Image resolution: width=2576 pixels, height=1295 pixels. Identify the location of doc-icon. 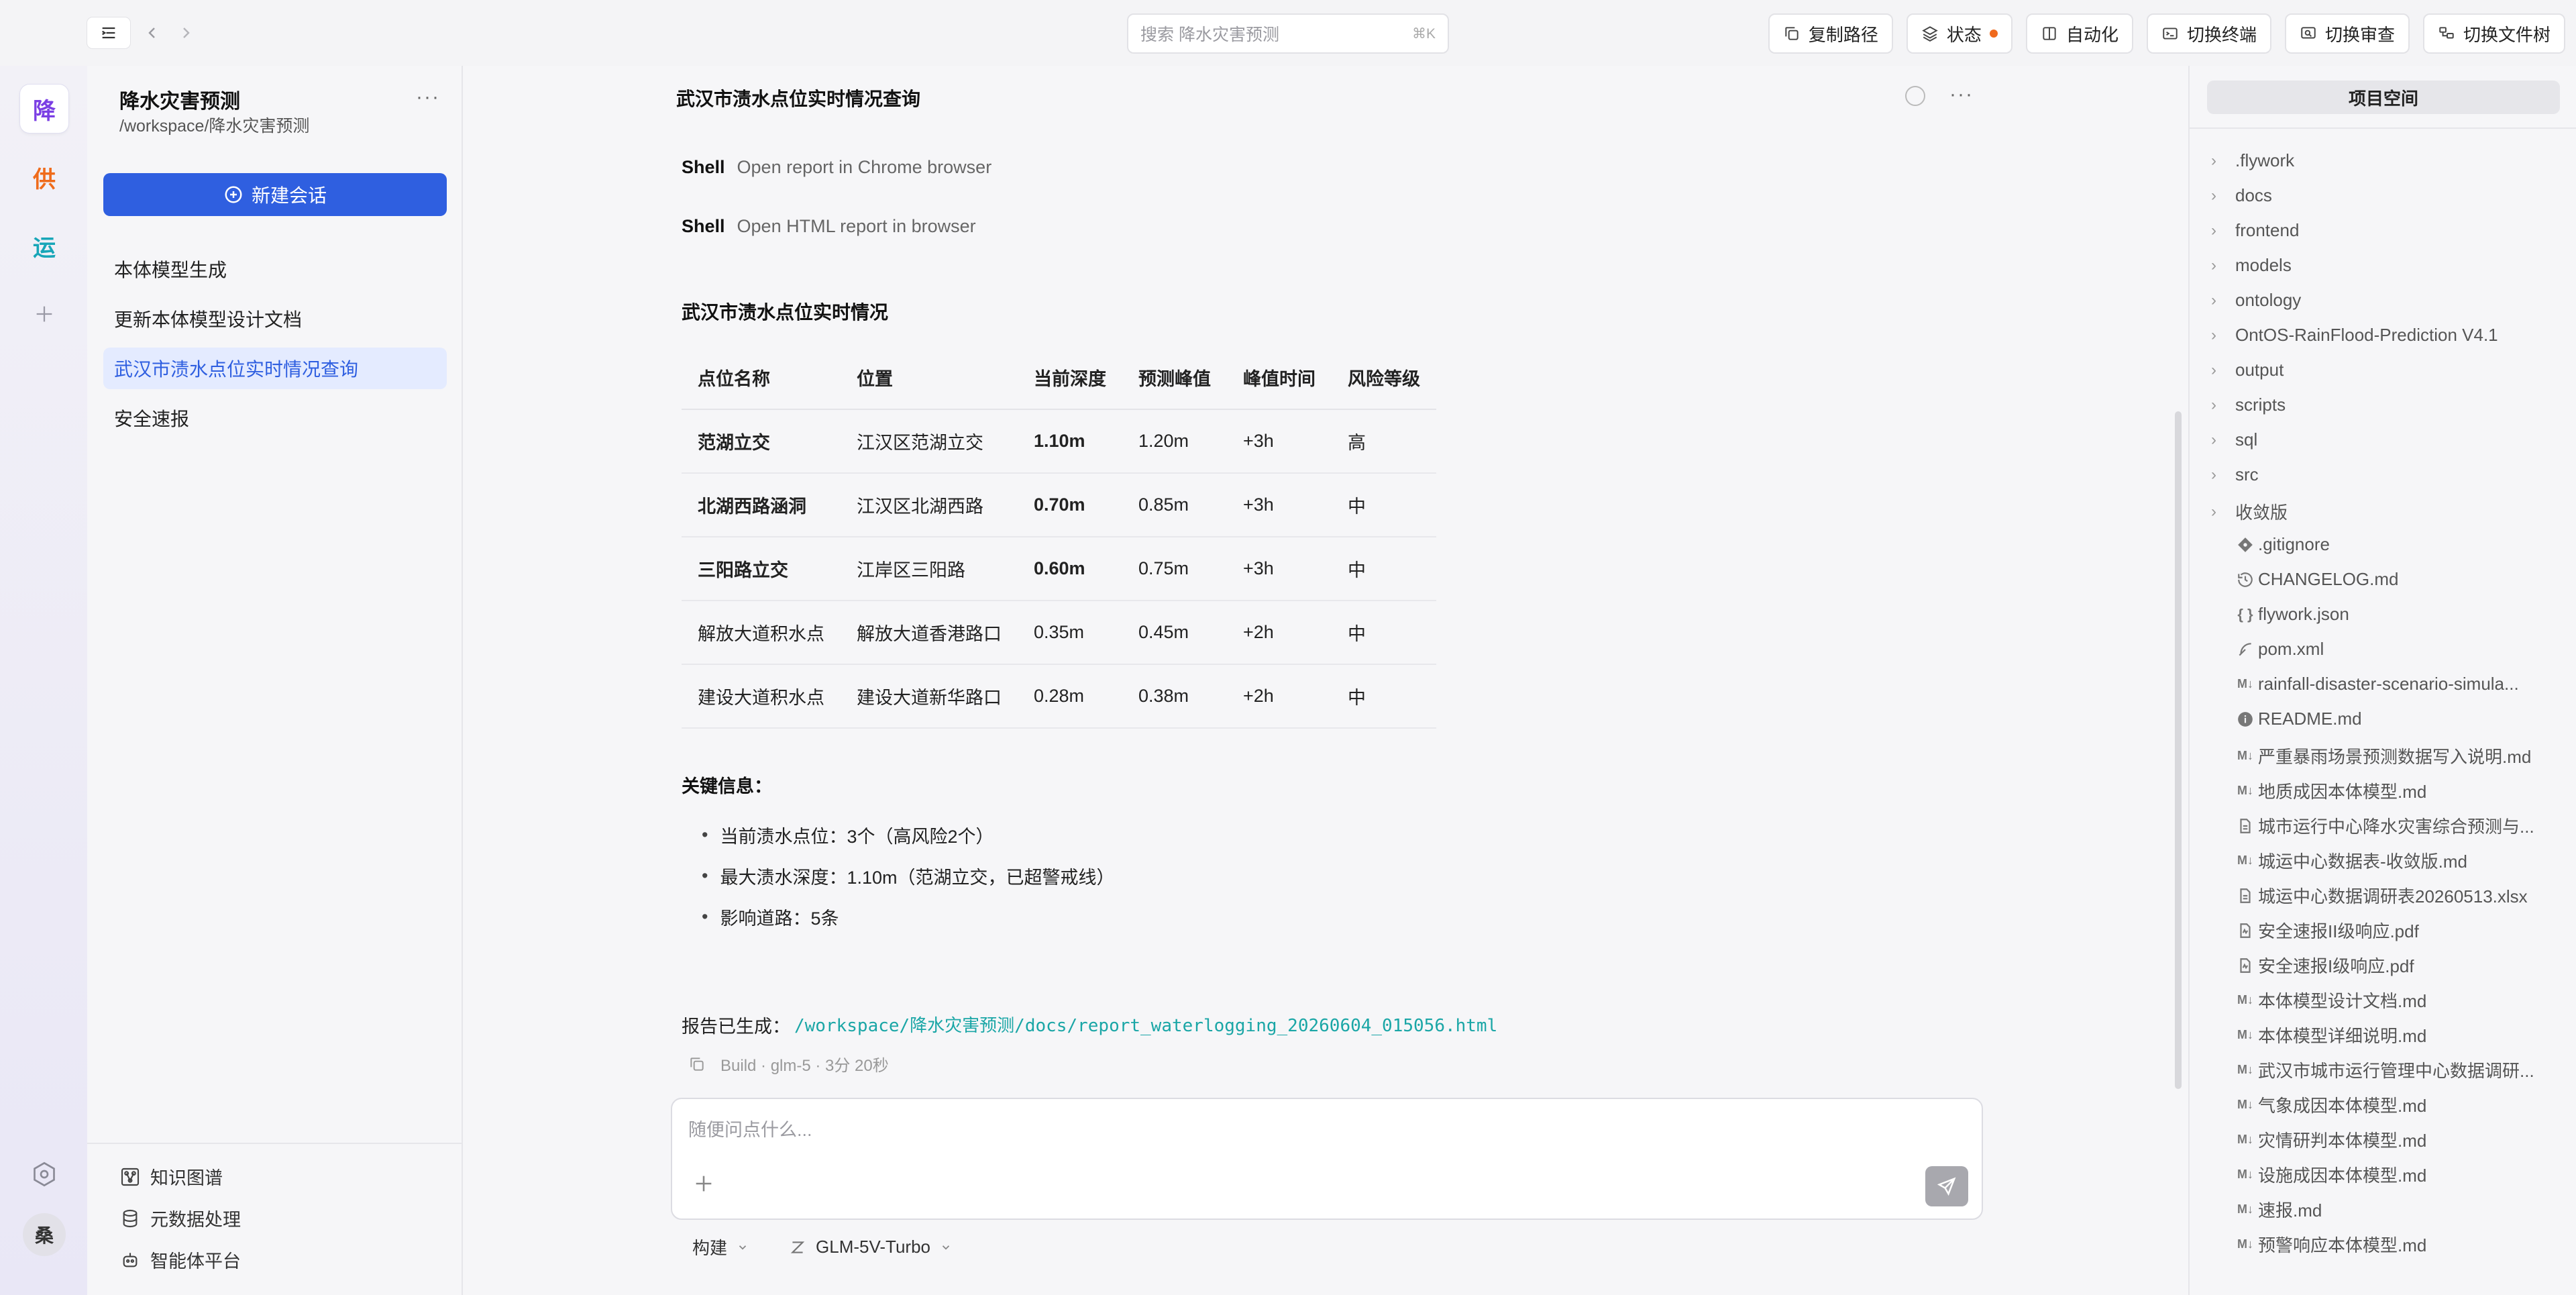
(2245, 895).